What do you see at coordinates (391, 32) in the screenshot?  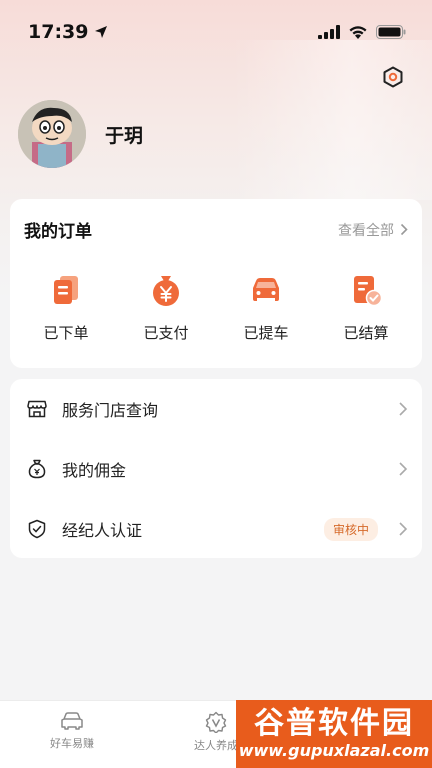 I see `battery-icon` at bounding box center [391, 32].